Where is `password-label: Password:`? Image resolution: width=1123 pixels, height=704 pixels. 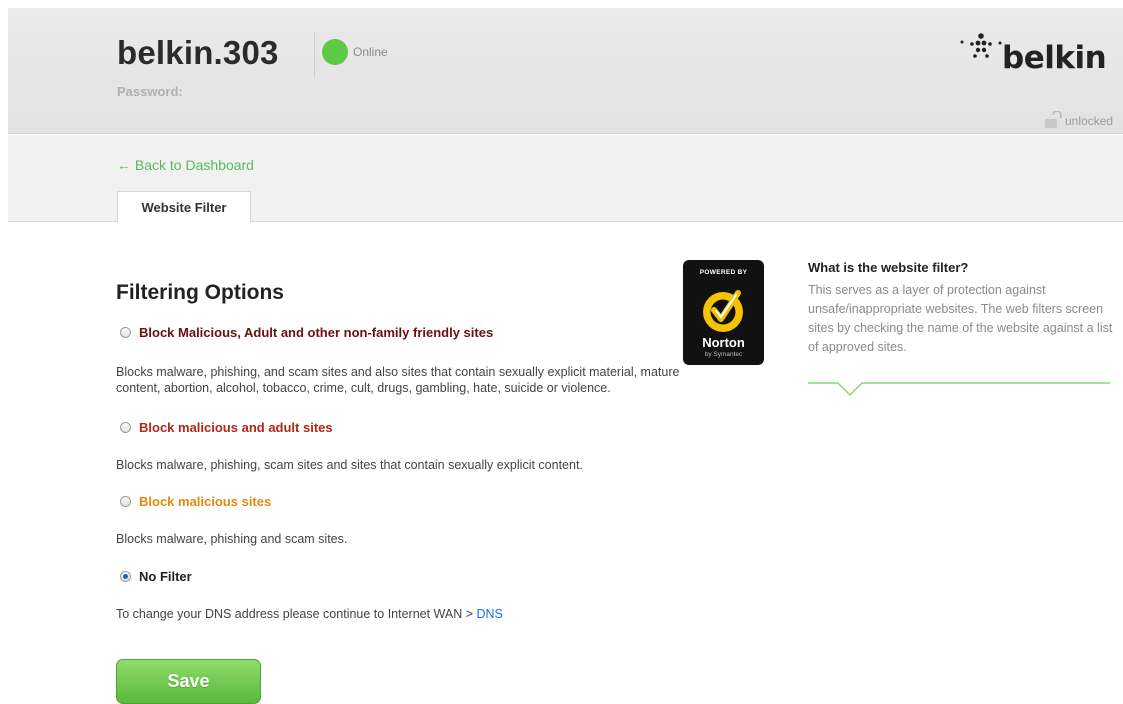
password-label: Password: is located at coordinates (150, 91).